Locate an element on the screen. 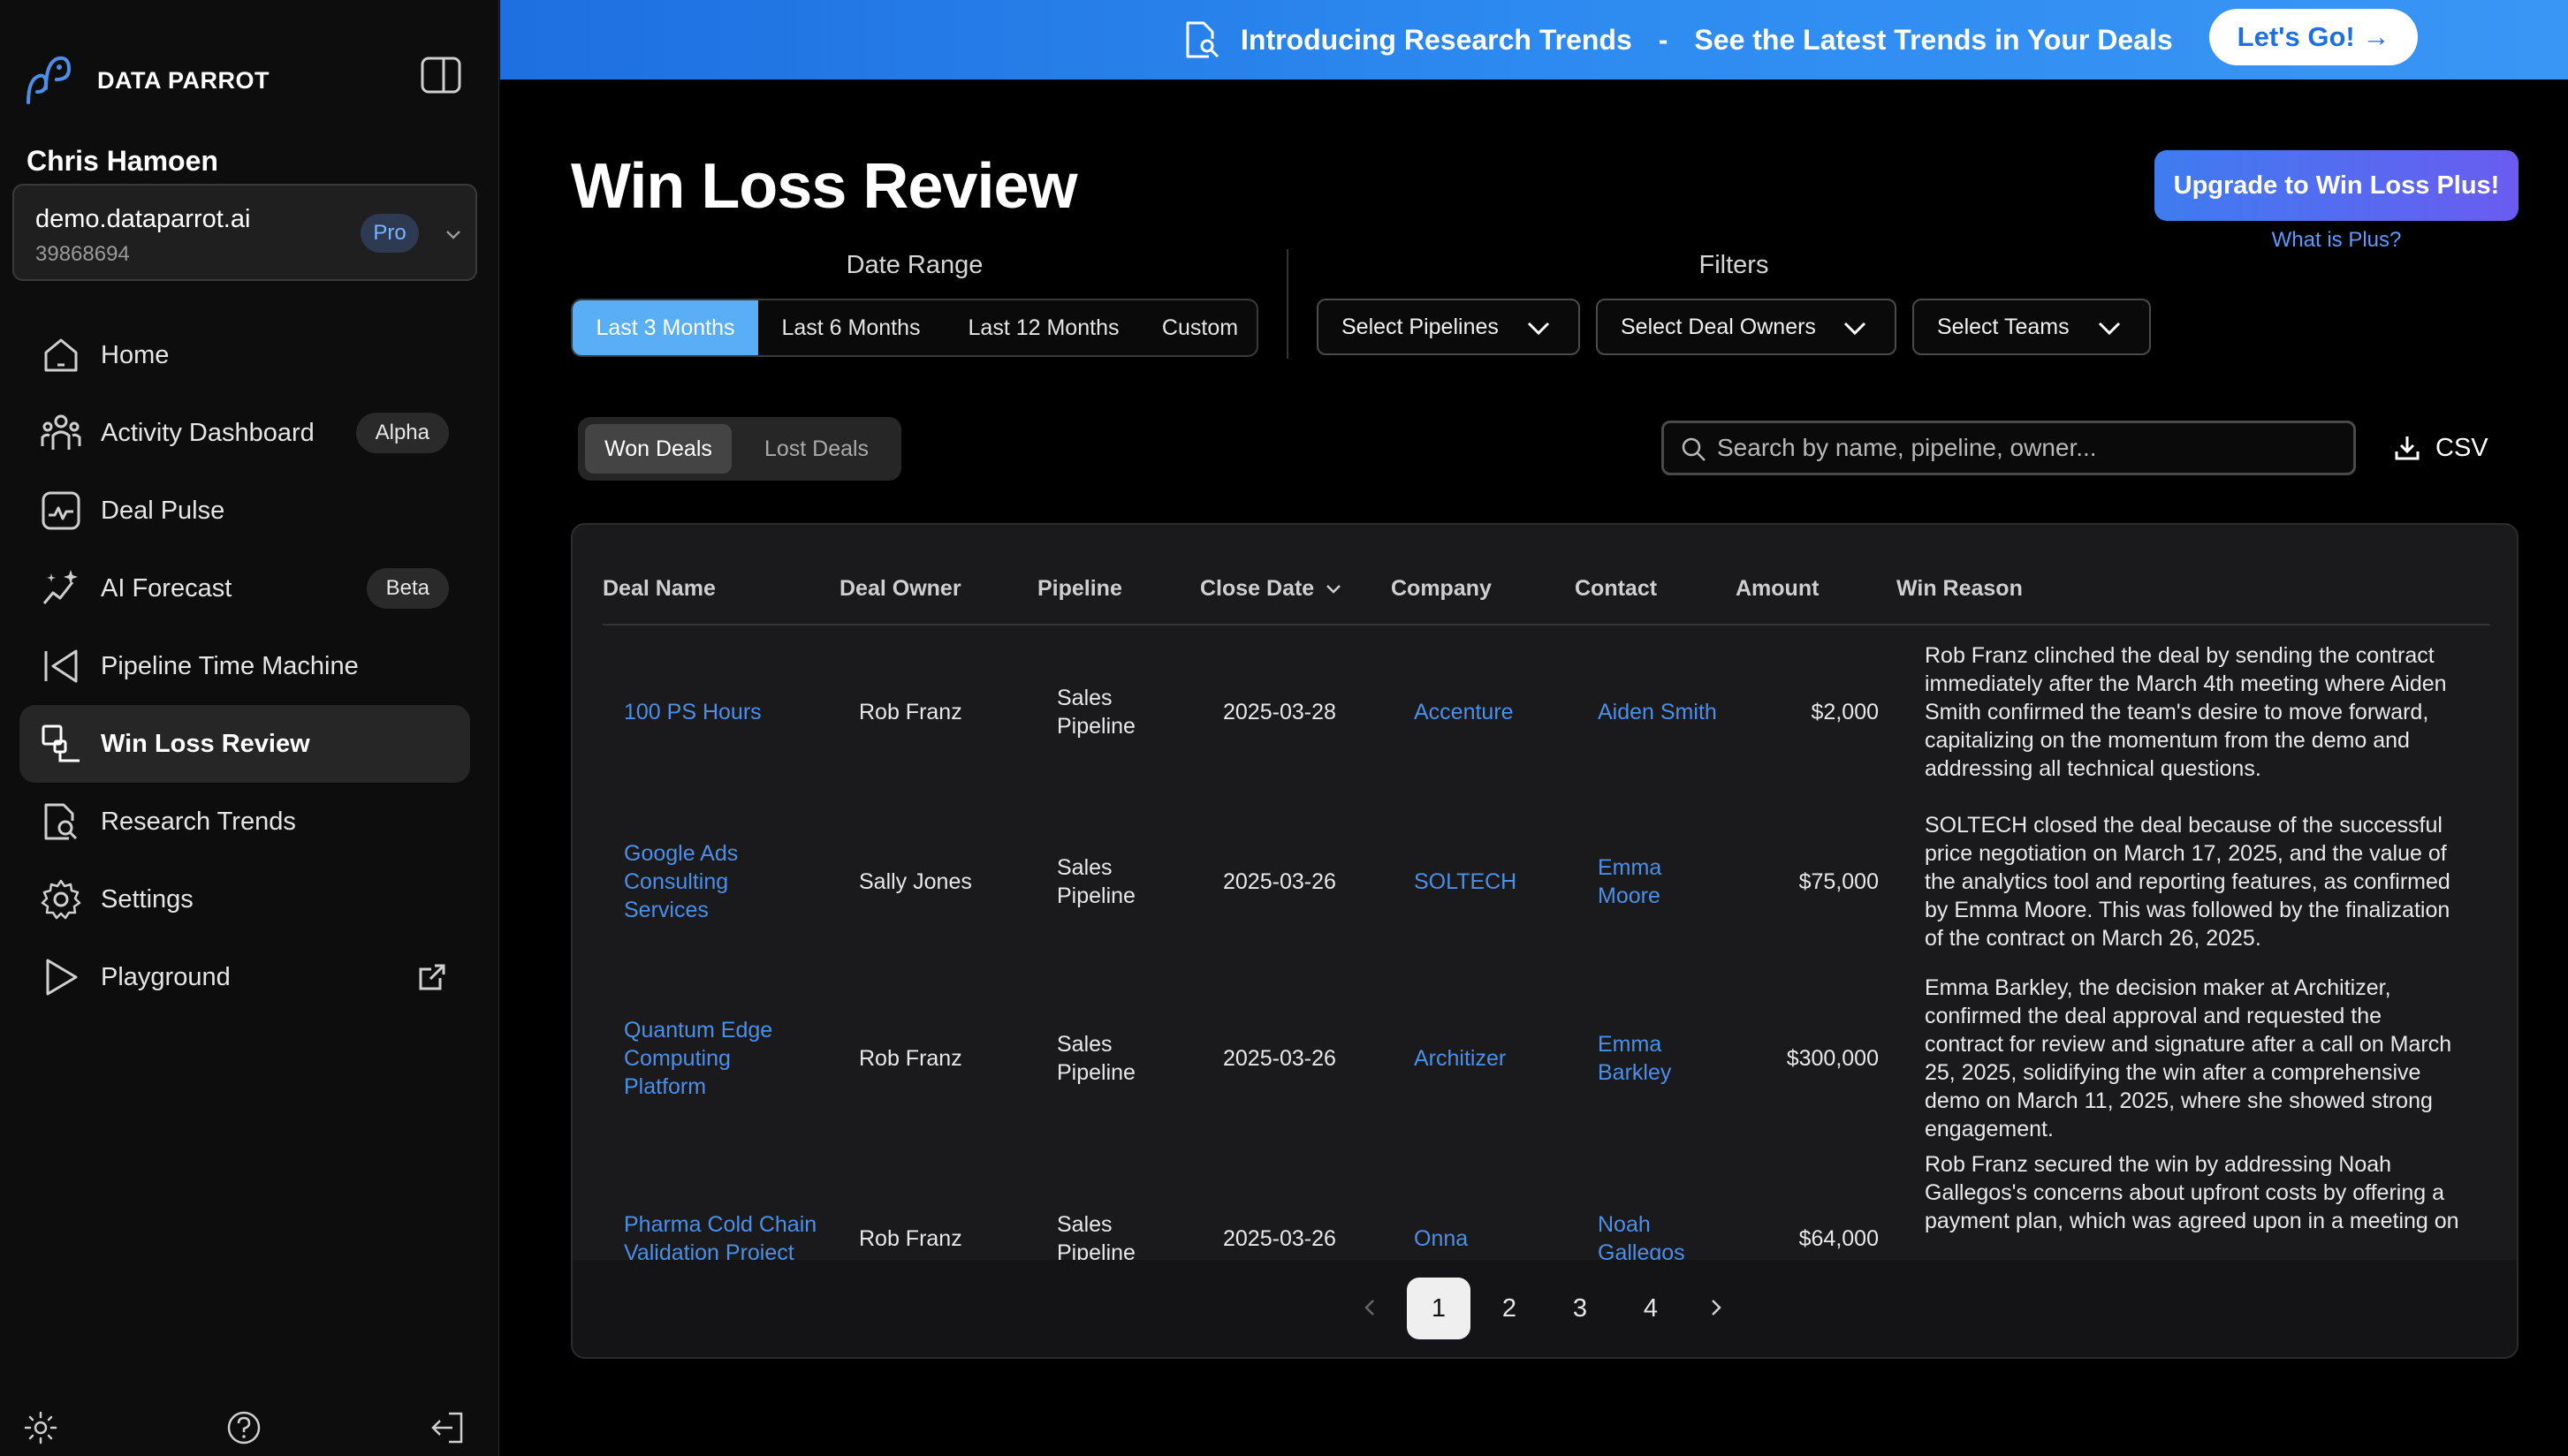 The height and width of the screenshot is (1456, 2568). document-search-icon is located at coordinates (61, 821).